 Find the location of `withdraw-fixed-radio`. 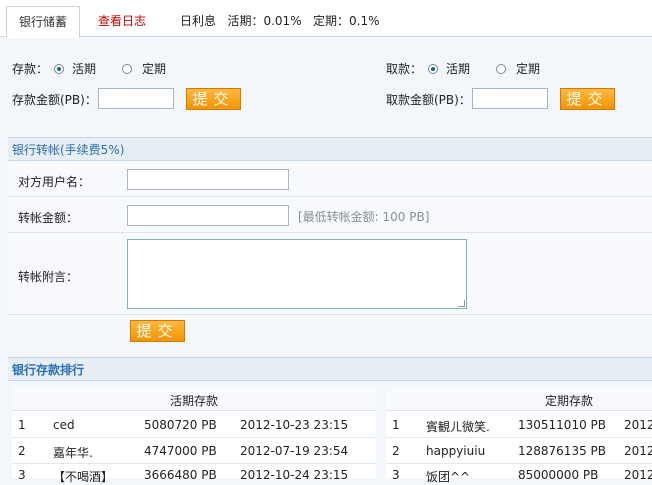

withdraw-fixed-radio is located at coordinates (501, 69).